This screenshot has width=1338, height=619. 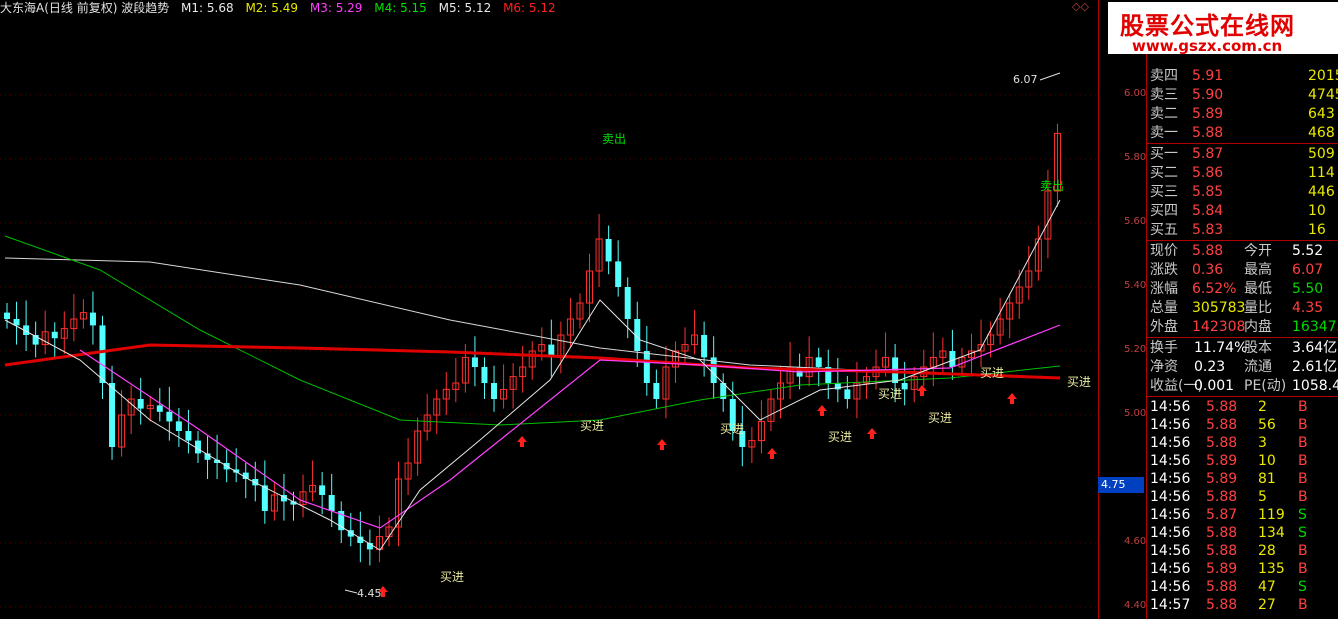 I want to click on buy-label-6: 买进, so click(x=940, y=418).